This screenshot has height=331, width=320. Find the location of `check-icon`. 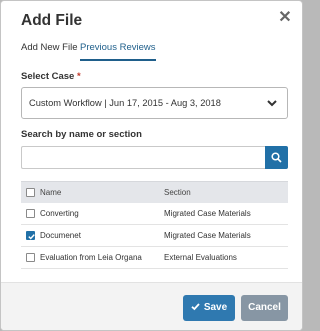

check-icon is located at coordinates (195, 307).